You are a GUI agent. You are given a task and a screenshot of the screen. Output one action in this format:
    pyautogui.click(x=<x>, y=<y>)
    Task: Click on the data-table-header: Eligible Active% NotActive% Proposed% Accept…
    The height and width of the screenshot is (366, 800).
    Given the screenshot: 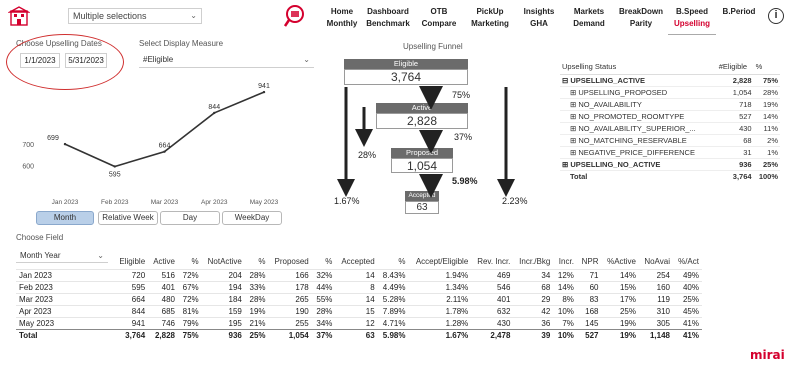 What is the action you would take?
    pyautogui.click(x=359, y=262)
    